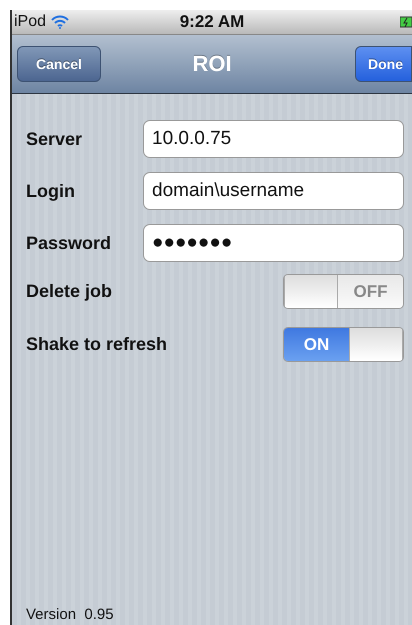 This screenshot has width=412, height=625. What do you see at coordinates (383, 64) in the screenshot?
I see `done-button: Done` at bounding box center [383, 64].